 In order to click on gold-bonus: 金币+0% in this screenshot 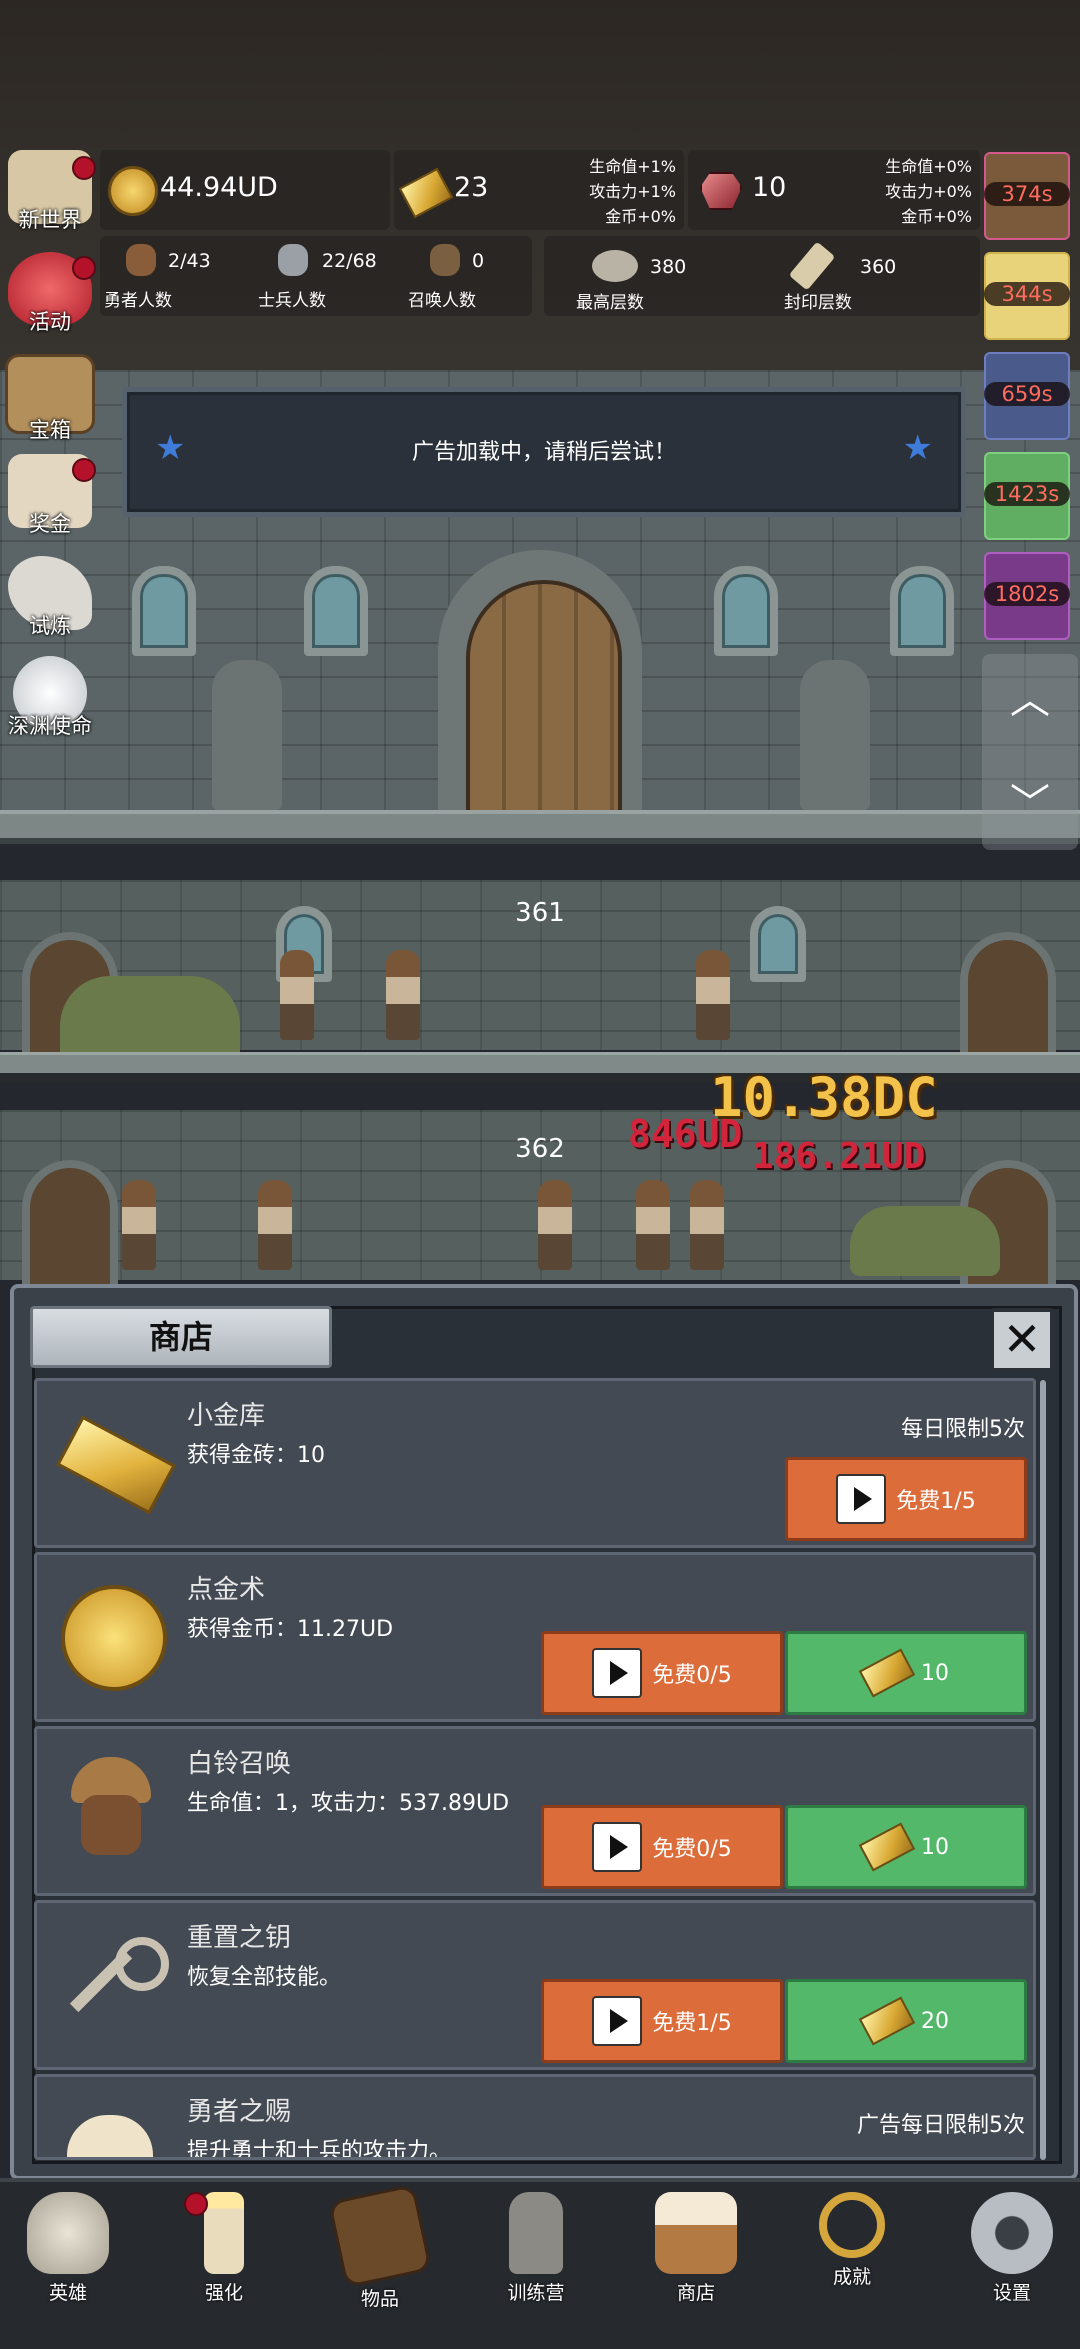, I will do `click(640, 216)`.